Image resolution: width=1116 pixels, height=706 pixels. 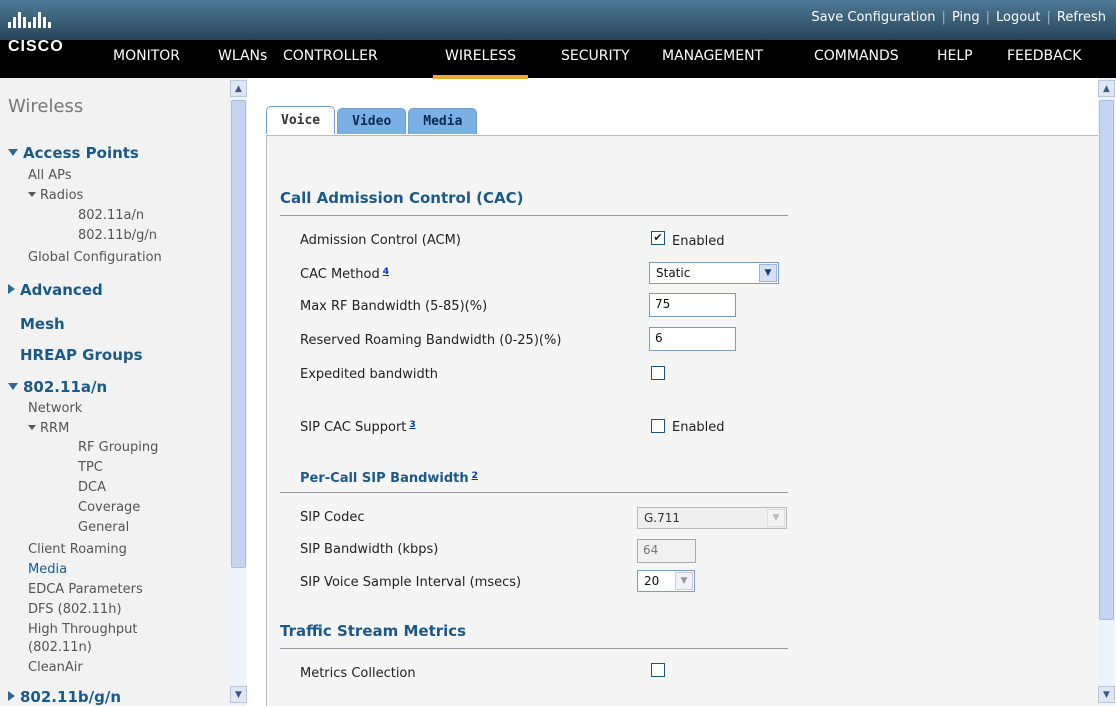 What do you see at coordinates (48, 428) in the screenshot?
I see `sidebar-item-rrm: RRM` at bounding box center [48, 428].